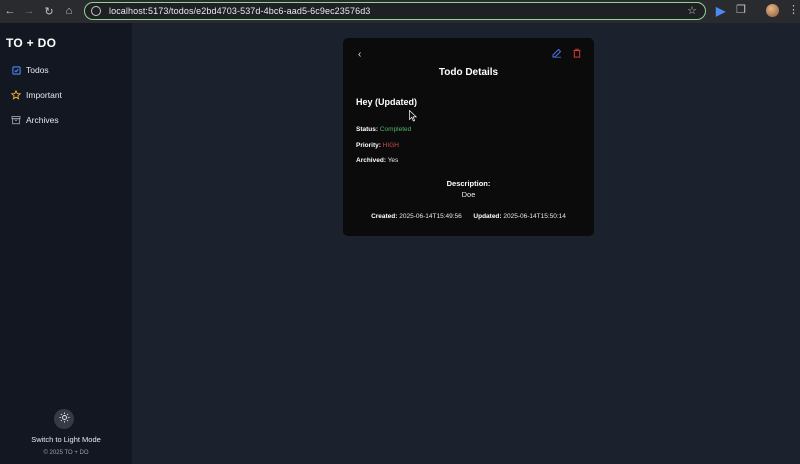  I want to click on bookmark-star-icon: ☆, so click(692, 10).